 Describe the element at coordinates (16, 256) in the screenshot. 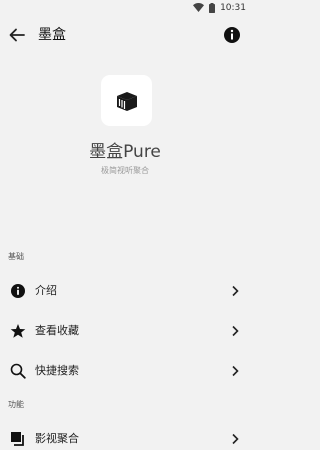

I see `section-header-basic: 基础` at that location.